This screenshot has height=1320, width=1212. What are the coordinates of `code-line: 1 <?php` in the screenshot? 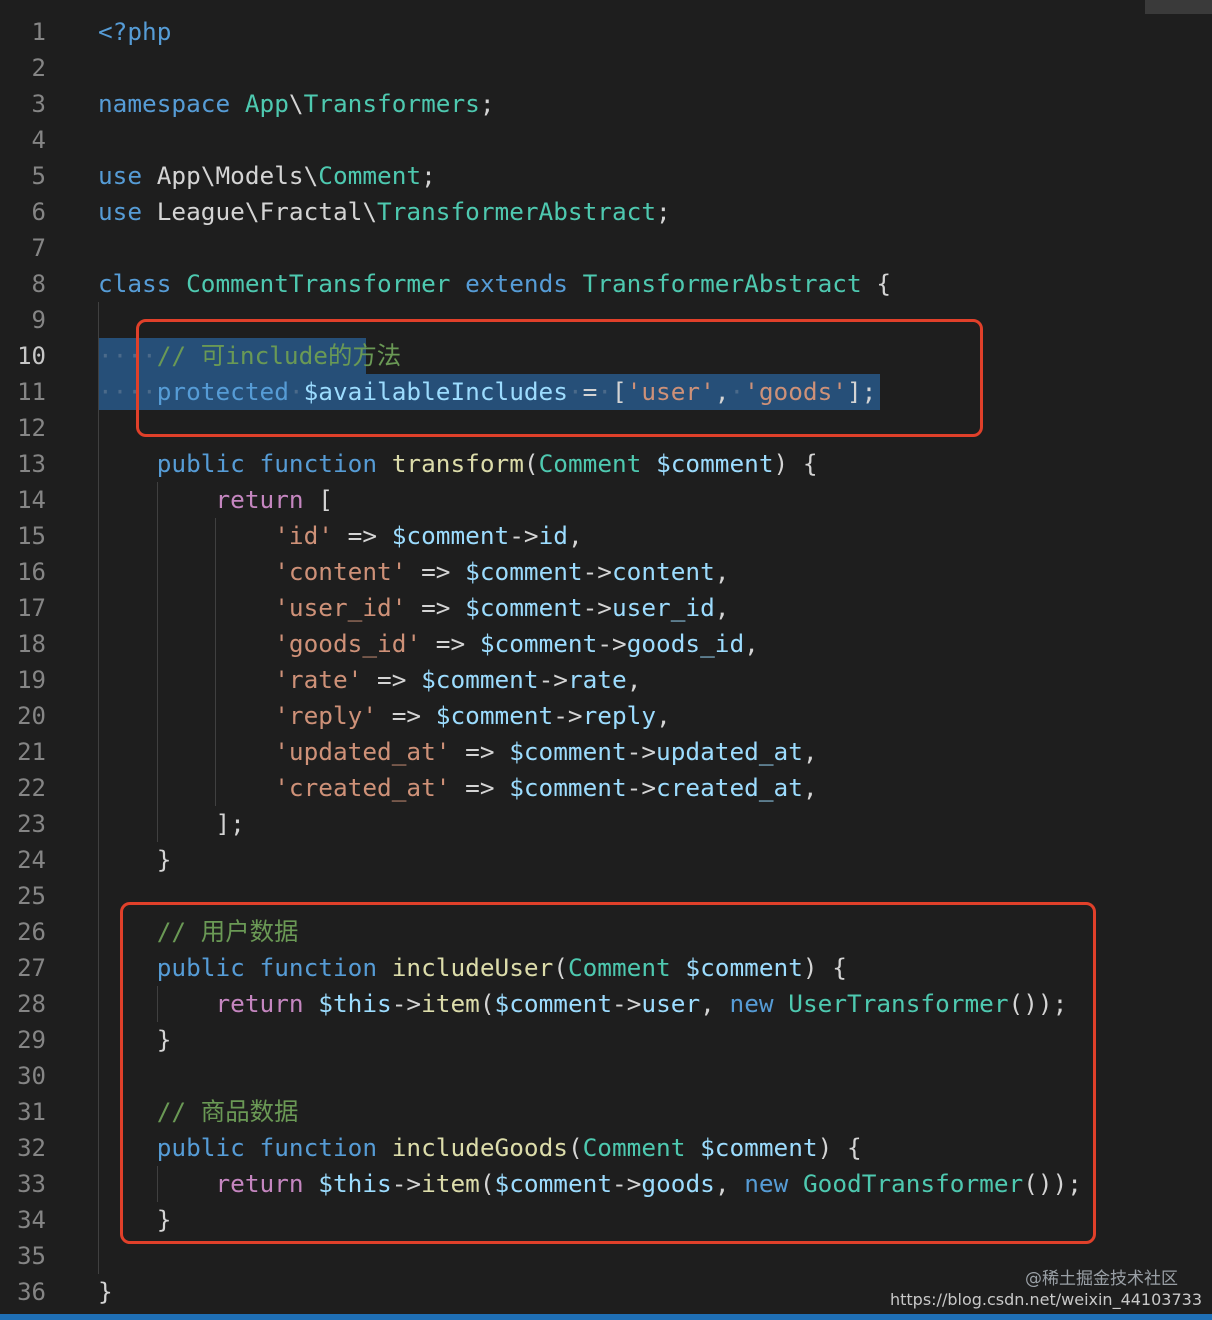 It's located at (606, 32).